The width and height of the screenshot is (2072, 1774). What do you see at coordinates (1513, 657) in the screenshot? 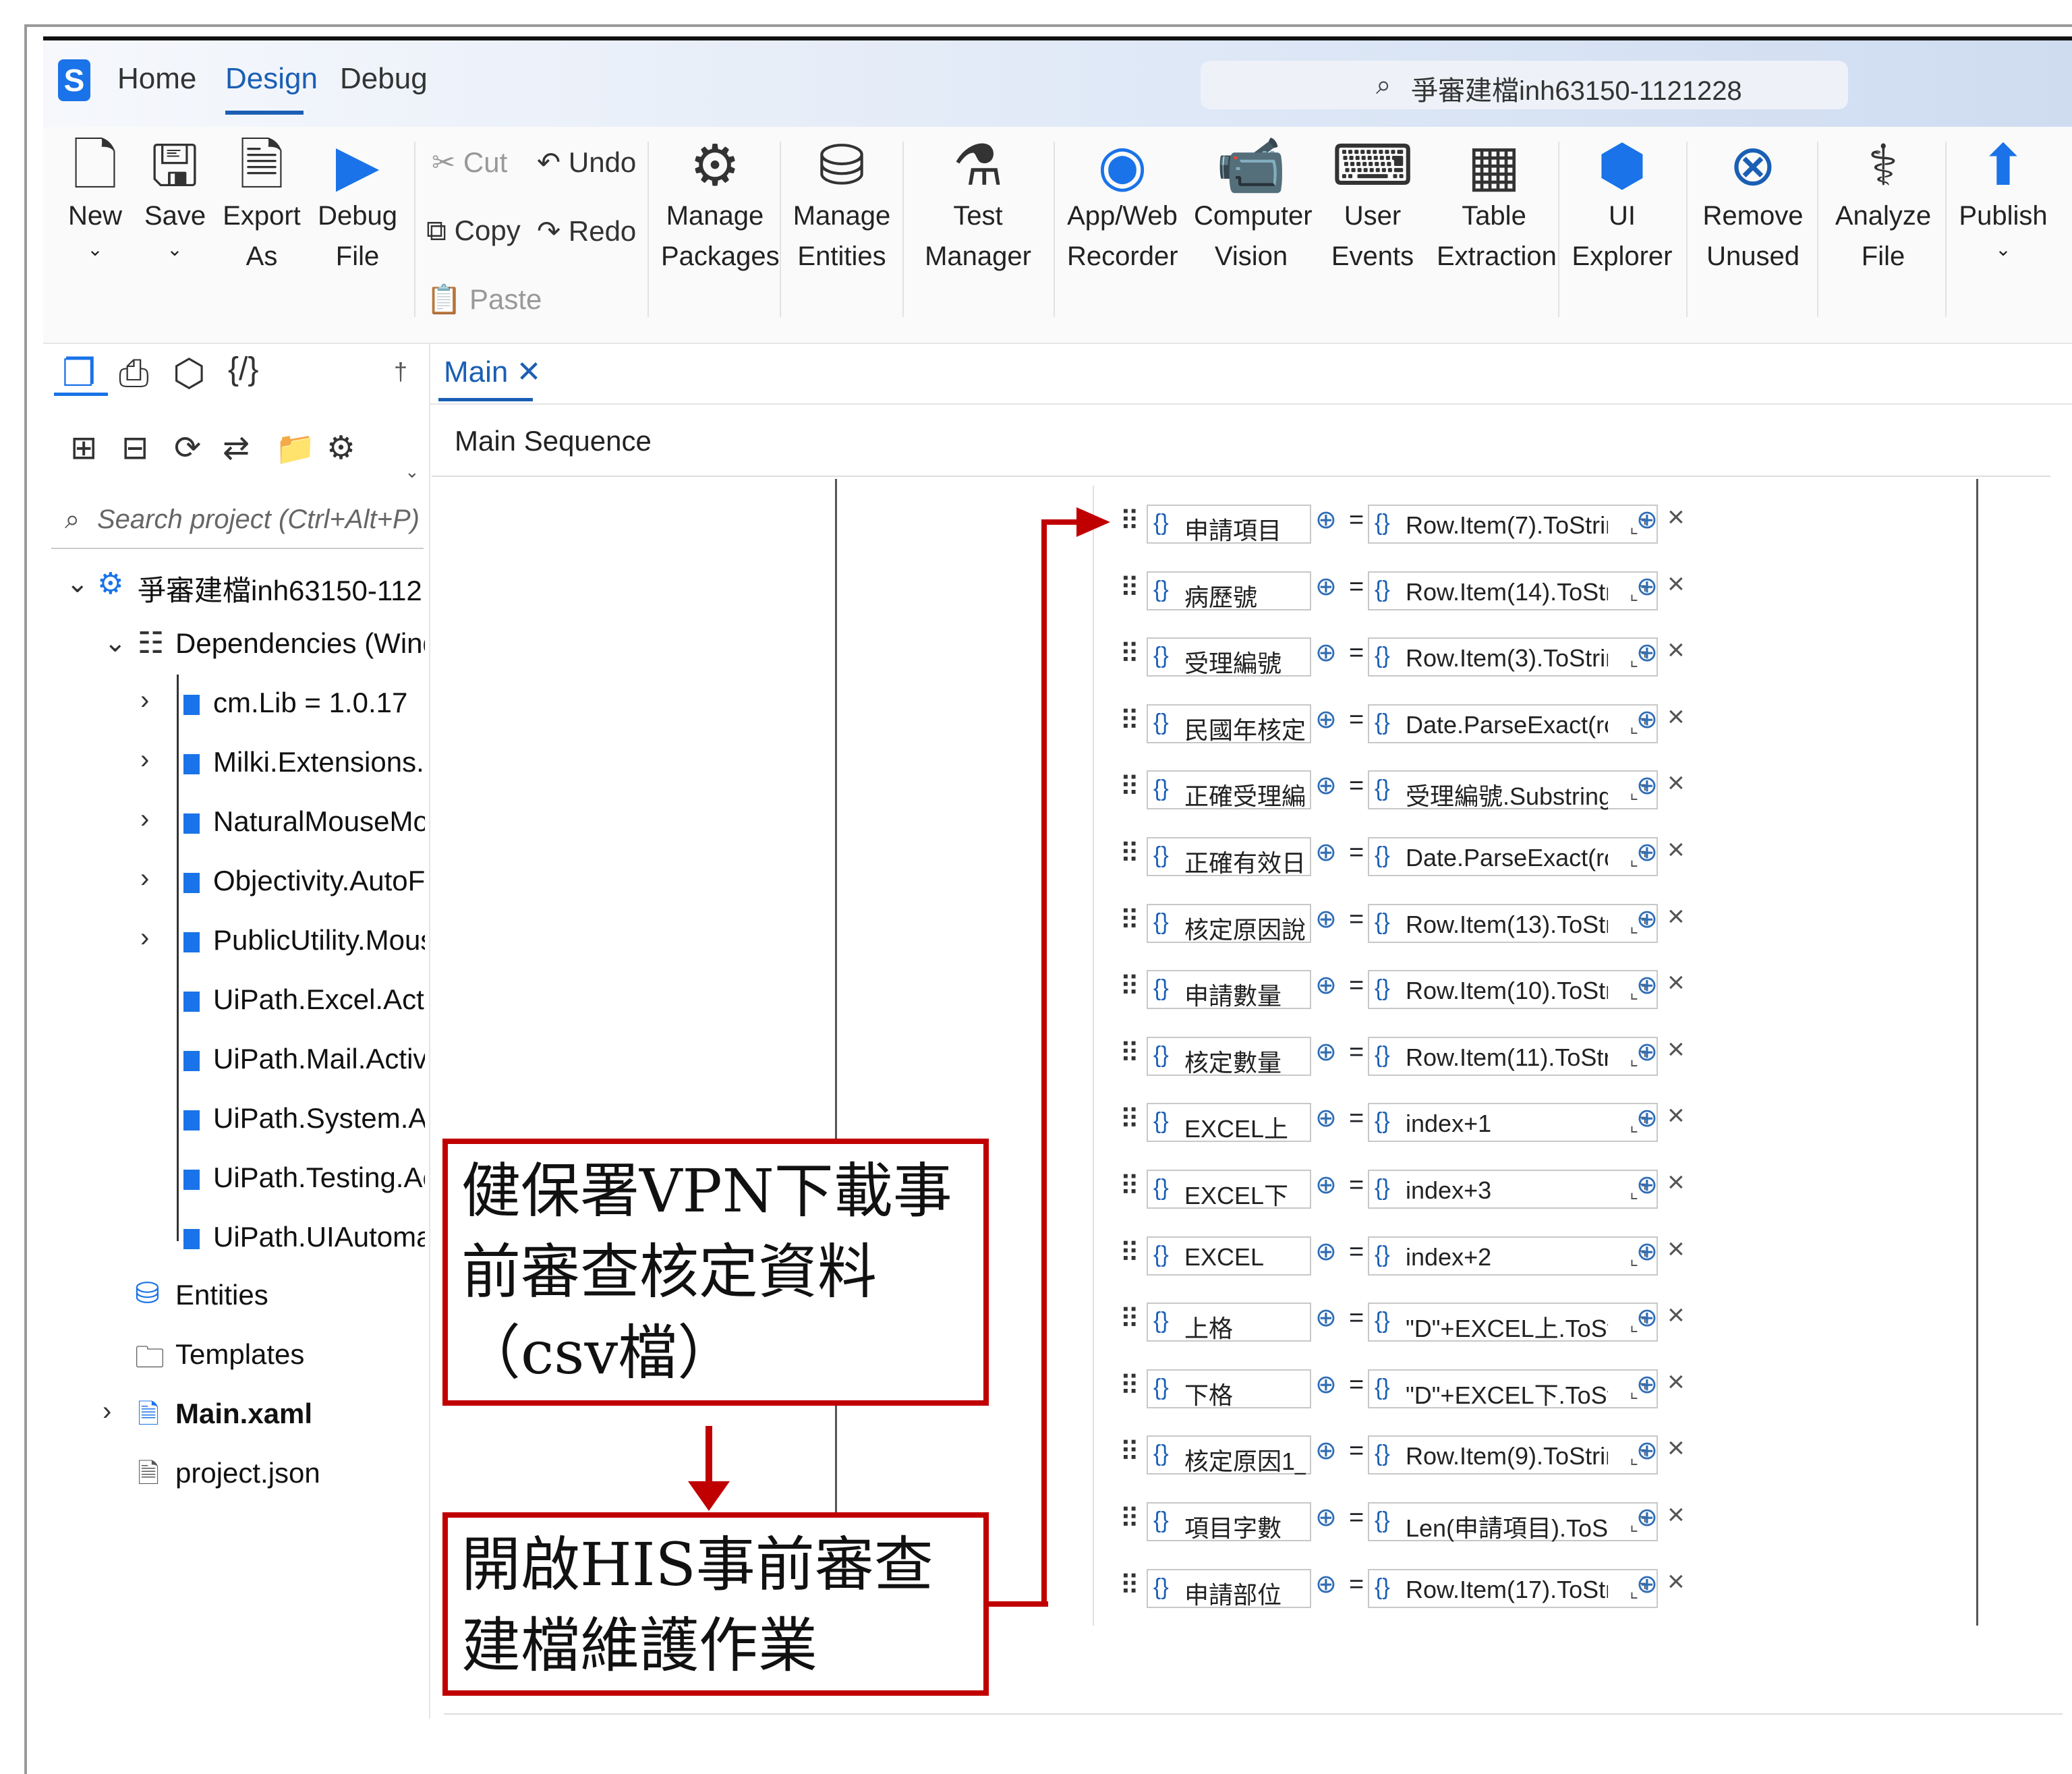
I see `assign-value-field: {}Row.Item(3).ToString⌞⌝` at bounding box center [1513, 657].